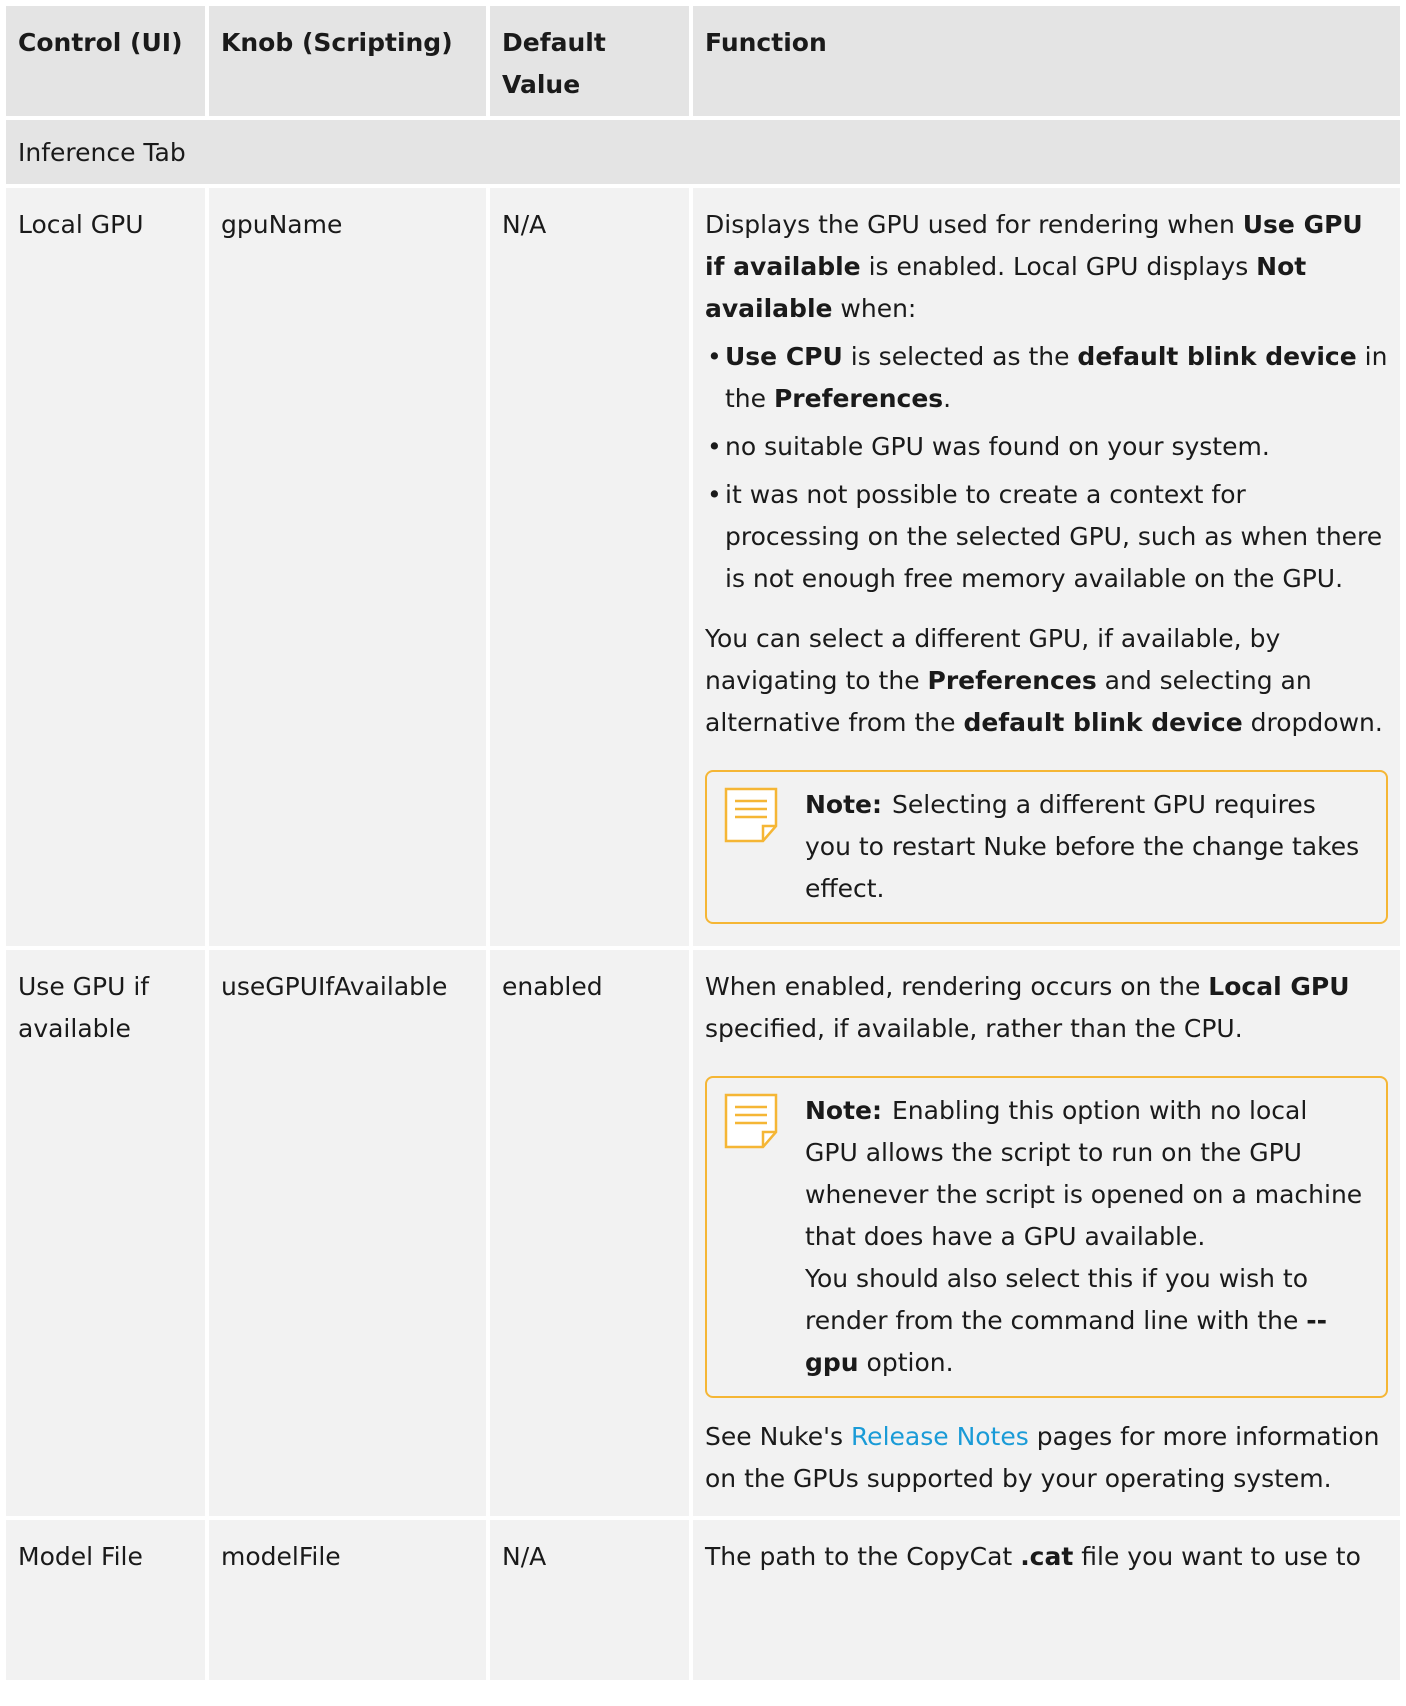  What do you see at coordinates (960, 356) in the screenshot?
I see `text: is selected as the` at bounding box center [960, 356].